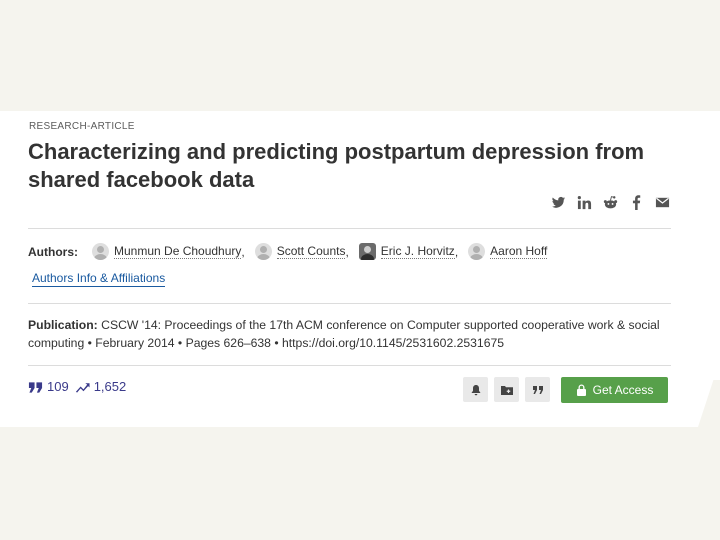  I want to click on alert-button, so click(475, 389).